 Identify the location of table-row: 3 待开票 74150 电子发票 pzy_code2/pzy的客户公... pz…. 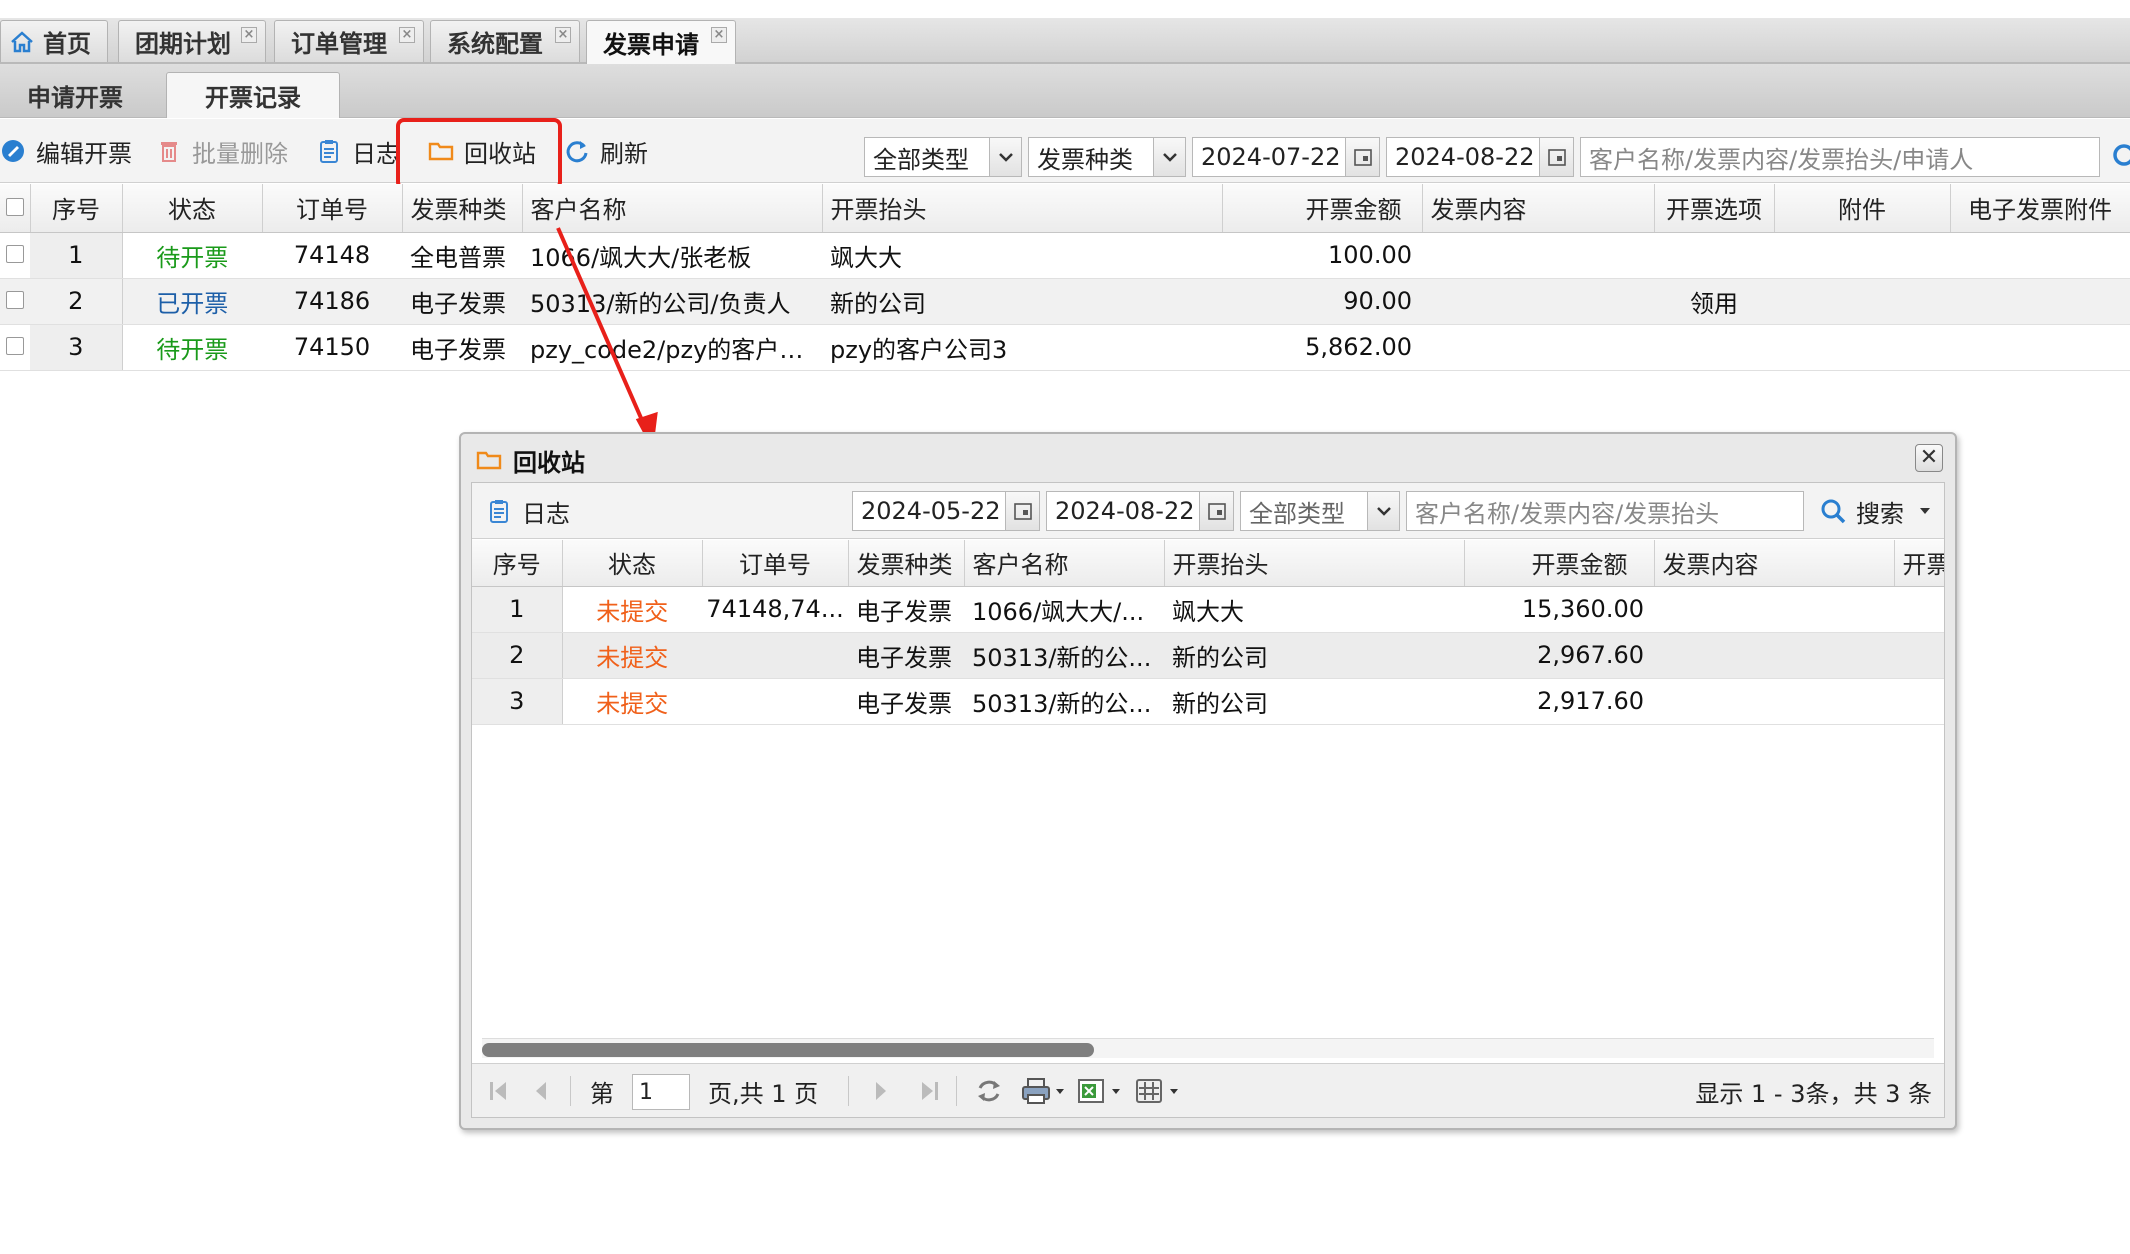
(1065, 347).